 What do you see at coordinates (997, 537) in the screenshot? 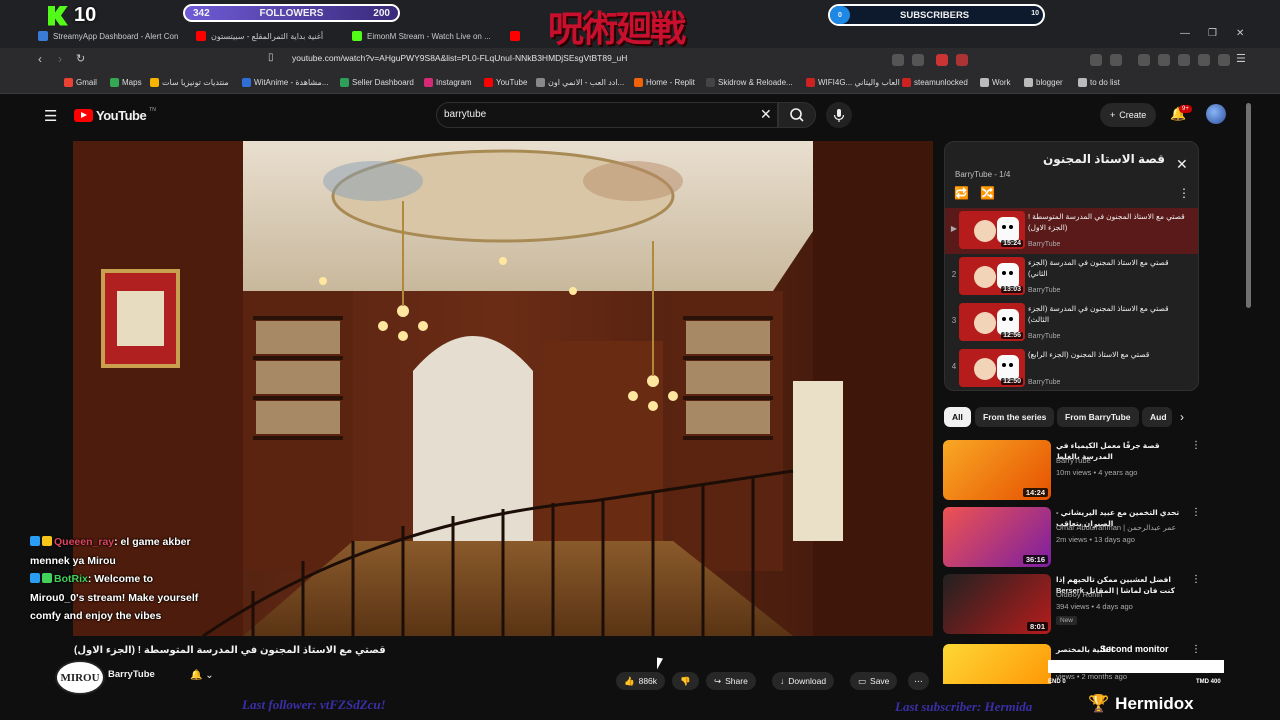
I see `video-thumbnail: 36:16` at bounding box center [997, 537].